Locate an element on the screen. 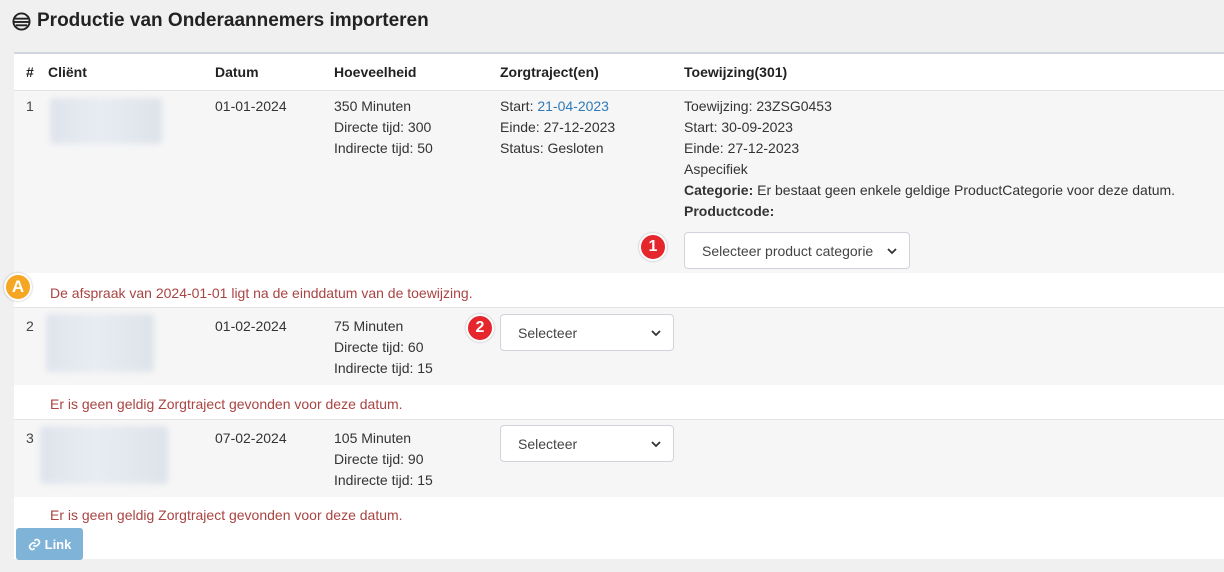 The height and width of the screenshot is (572, 1224). zorgtraject-status: Status: Gesloten is located at coordinates (552, 148).